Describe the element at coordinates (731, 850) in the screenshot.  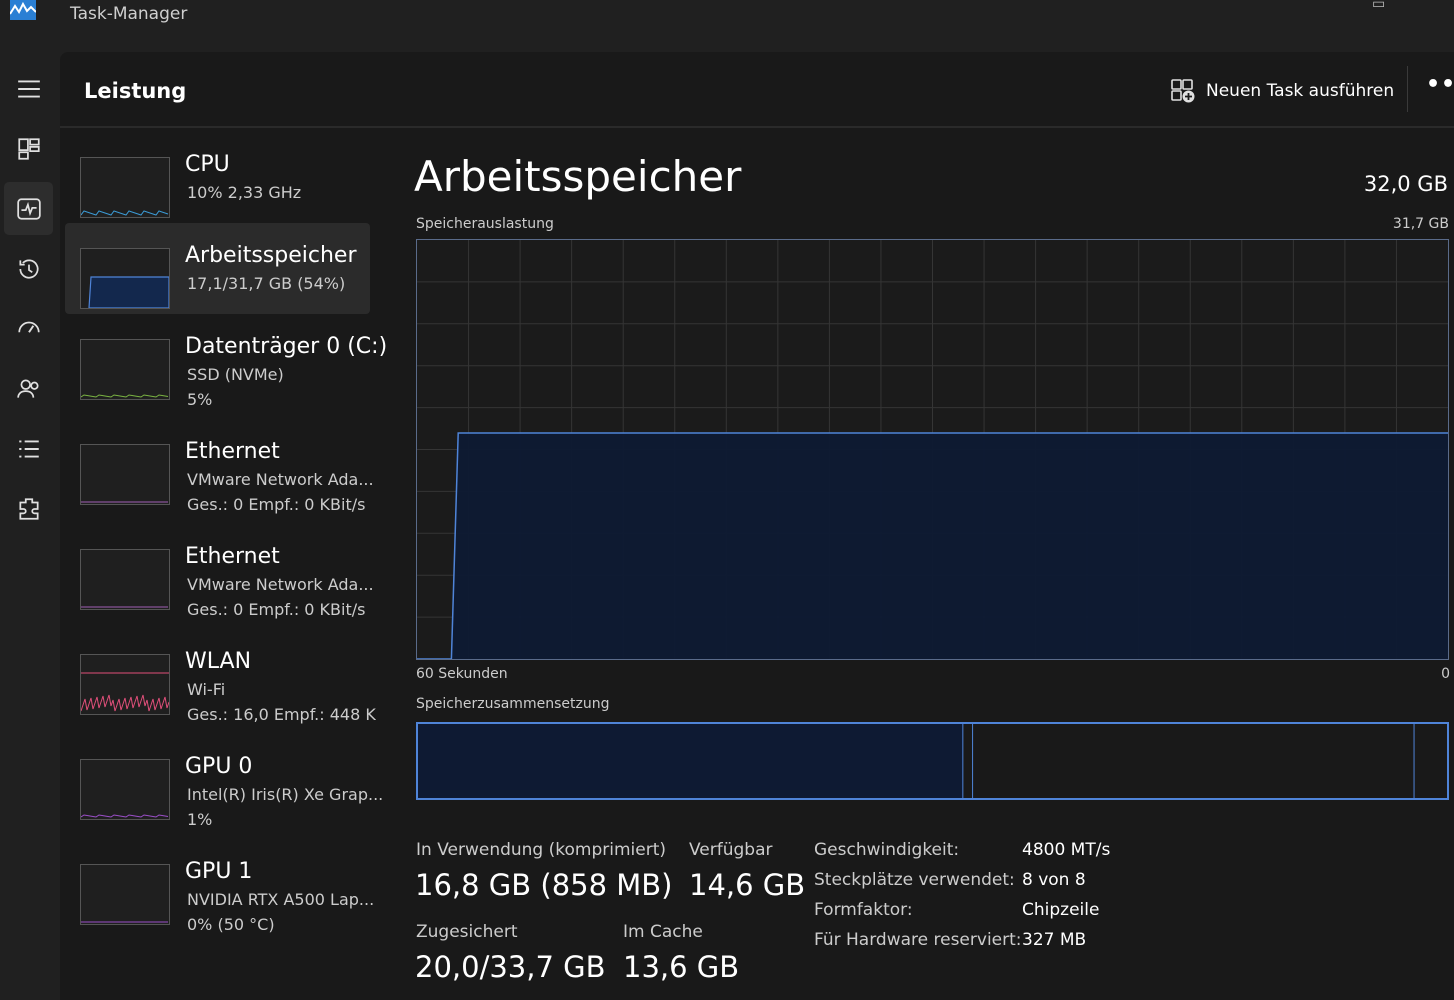
I see `available-label: Verfügbar` at that location.